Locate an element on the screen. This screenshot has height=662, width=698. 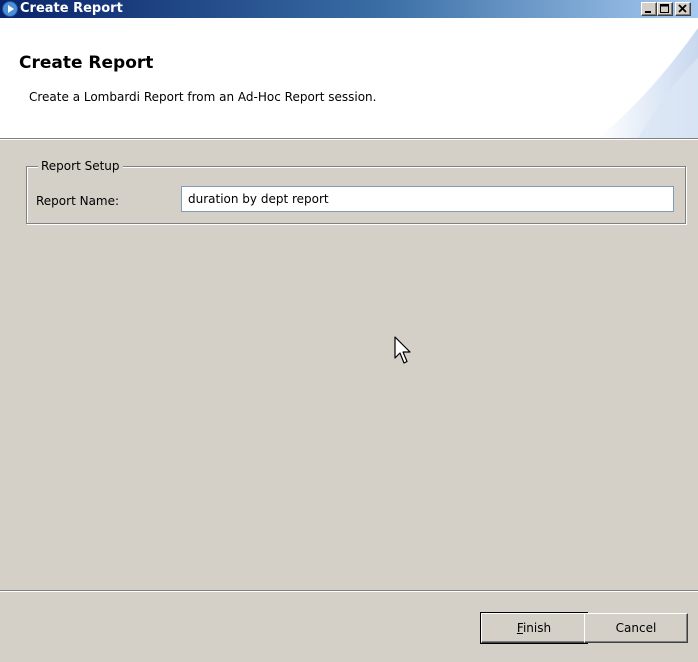
close-button is located at coordinates (683, 9).